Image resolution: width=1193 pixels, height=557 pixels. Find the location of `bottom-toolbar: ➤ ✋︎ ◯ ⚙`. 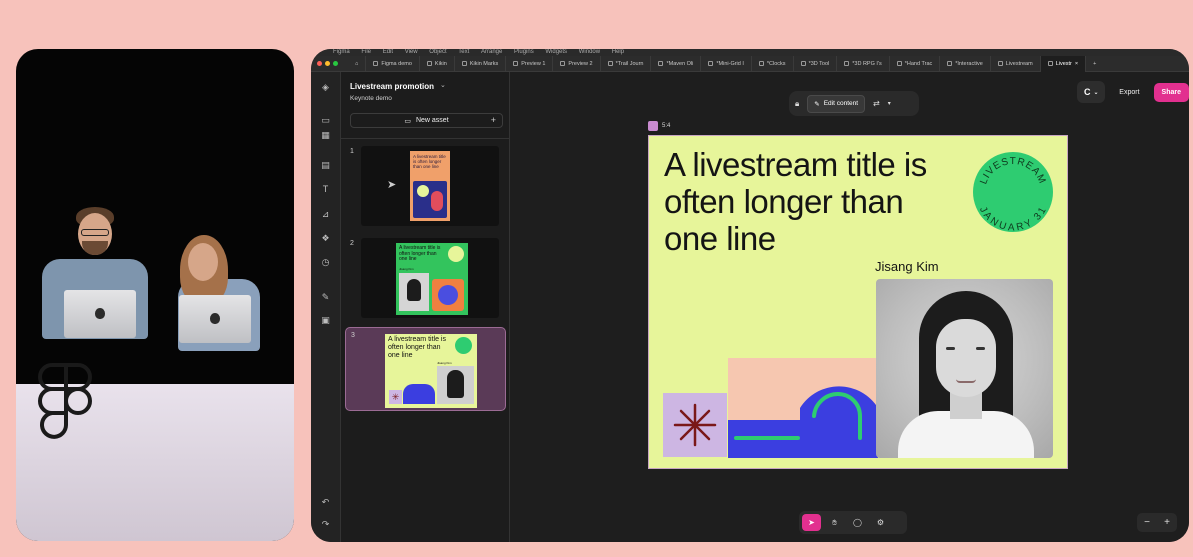

bottom-toolbar: ➤ ✋︎ ◯ ⚙ is located at coordinates (853, 522).